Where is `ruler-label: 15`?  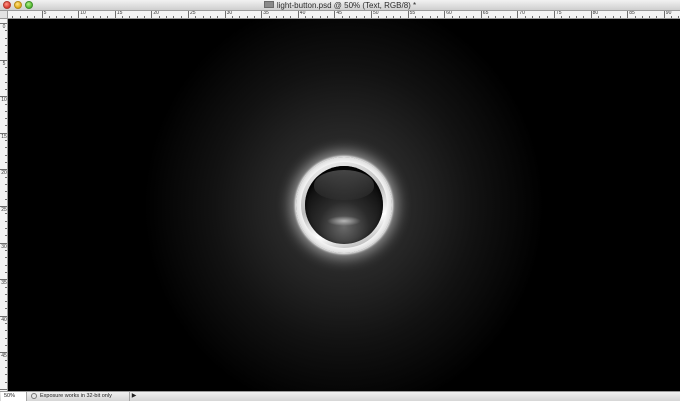
ruler-label: 15 is located at coordinates (4, 136).